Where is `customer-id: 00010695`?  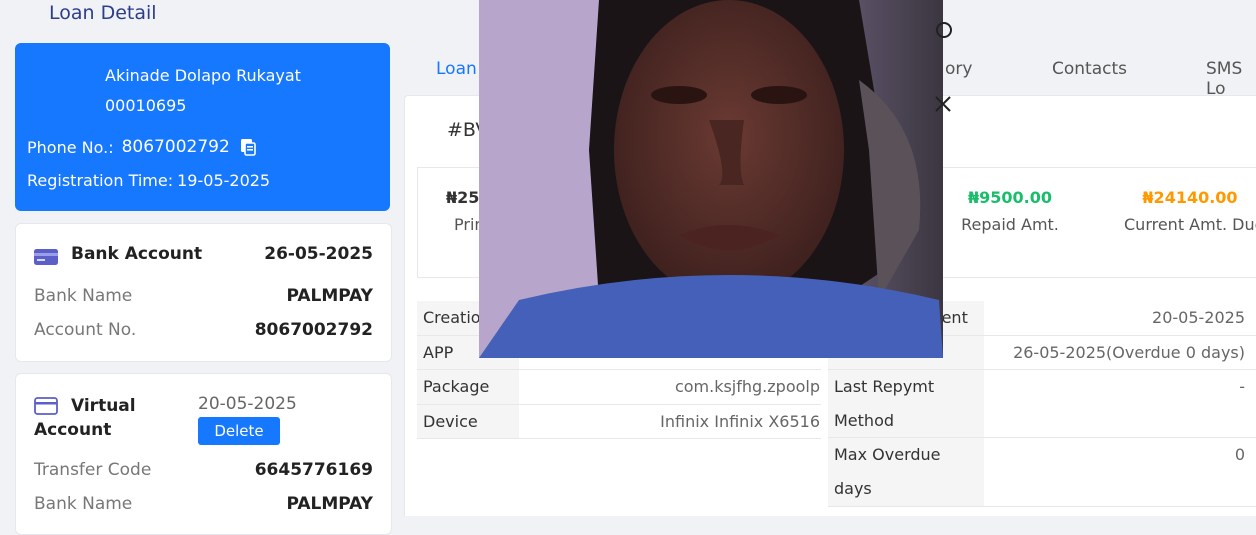 customer-id: 00010695 is located at coordinates (146, 105).